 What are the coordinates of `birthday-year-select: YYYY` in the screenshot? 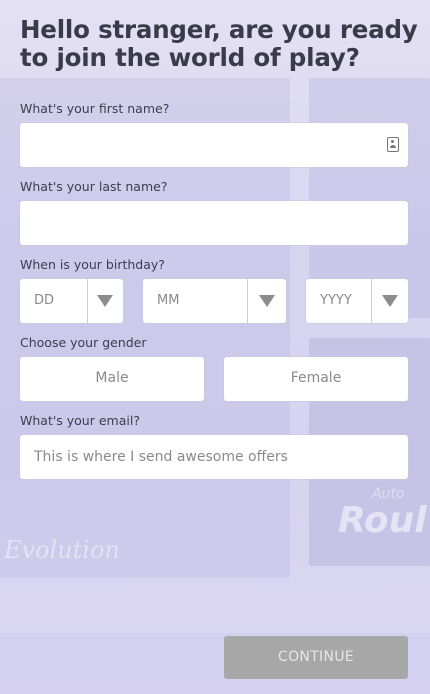 It's located at (357, 301).